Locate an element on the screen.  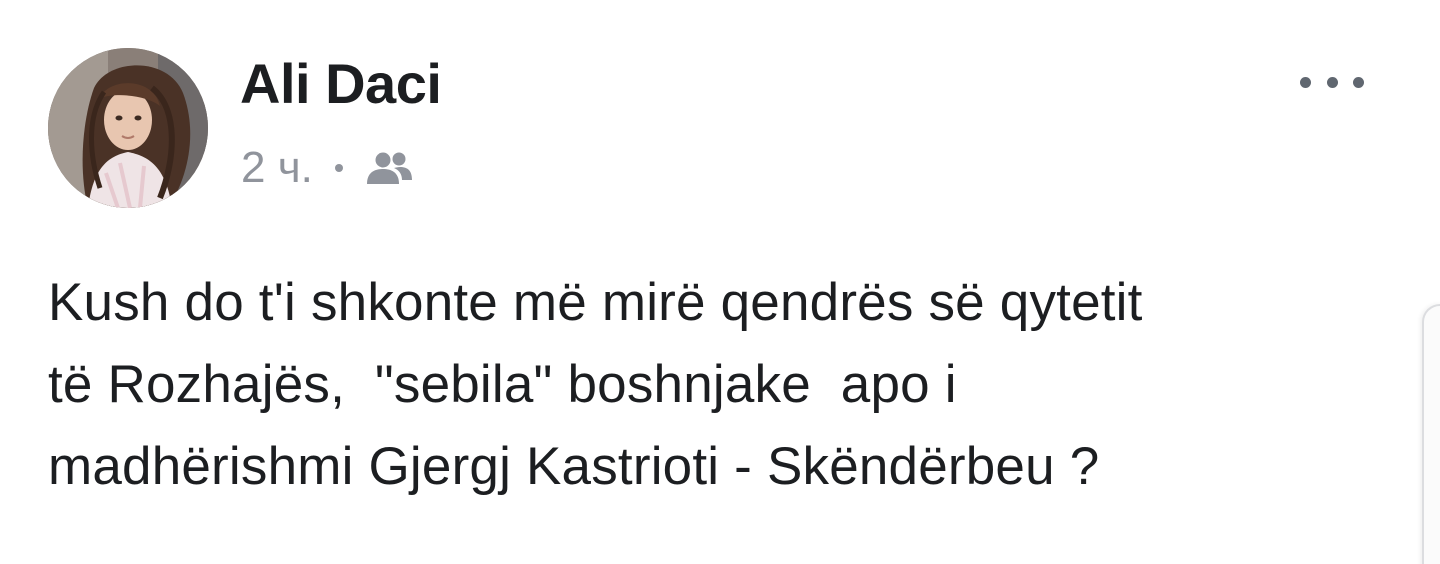
avatar is located at coordinates (128, 128).